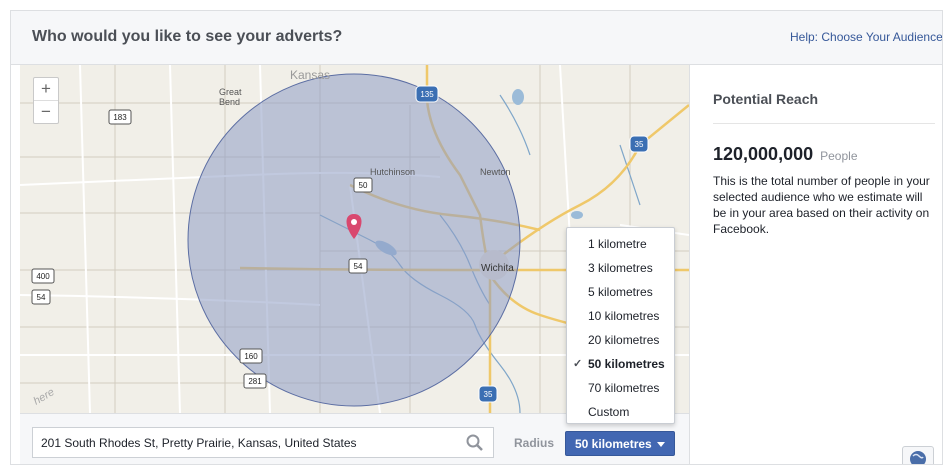  What do you see at coordinates (620, 316) in the screenshot?
I see `radius-option: 10 kilometres` at bounding box center [620, 316].